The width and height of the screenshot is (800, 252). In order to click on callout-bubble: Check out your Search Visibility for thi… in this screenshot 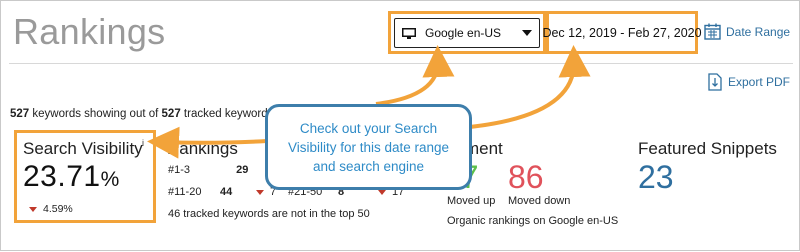, I will do `click(368, 147)`.